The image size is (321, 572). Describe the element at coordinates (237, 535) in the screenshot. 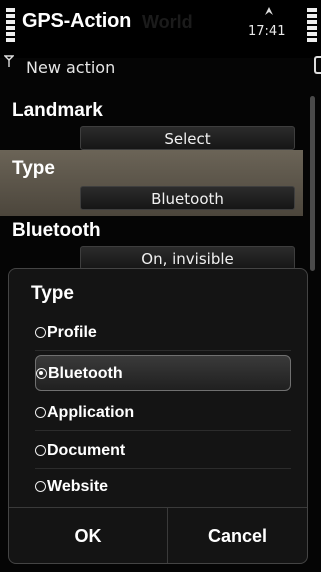

I see `cancel-button: Cancel` at that location.